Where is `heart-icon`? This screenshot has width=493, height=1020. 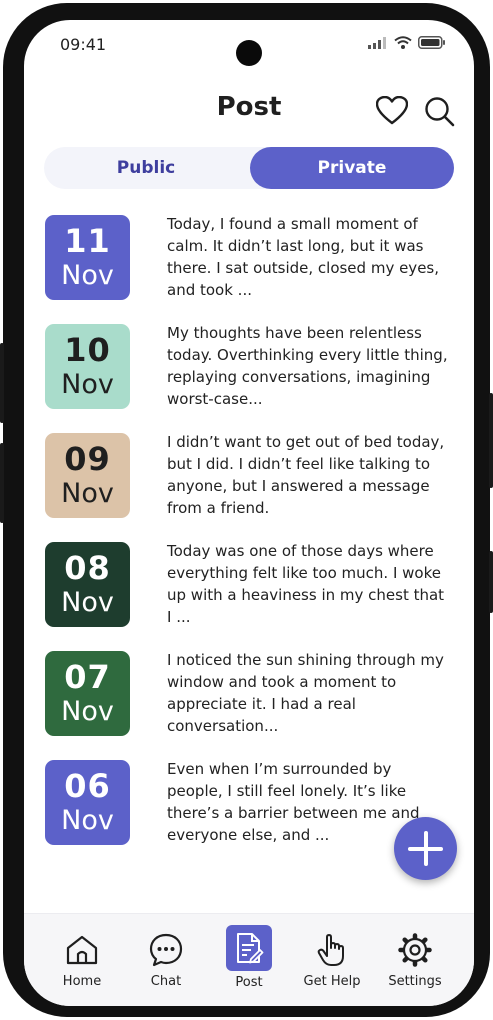
heart-icon is located at coordinates (392, 111).